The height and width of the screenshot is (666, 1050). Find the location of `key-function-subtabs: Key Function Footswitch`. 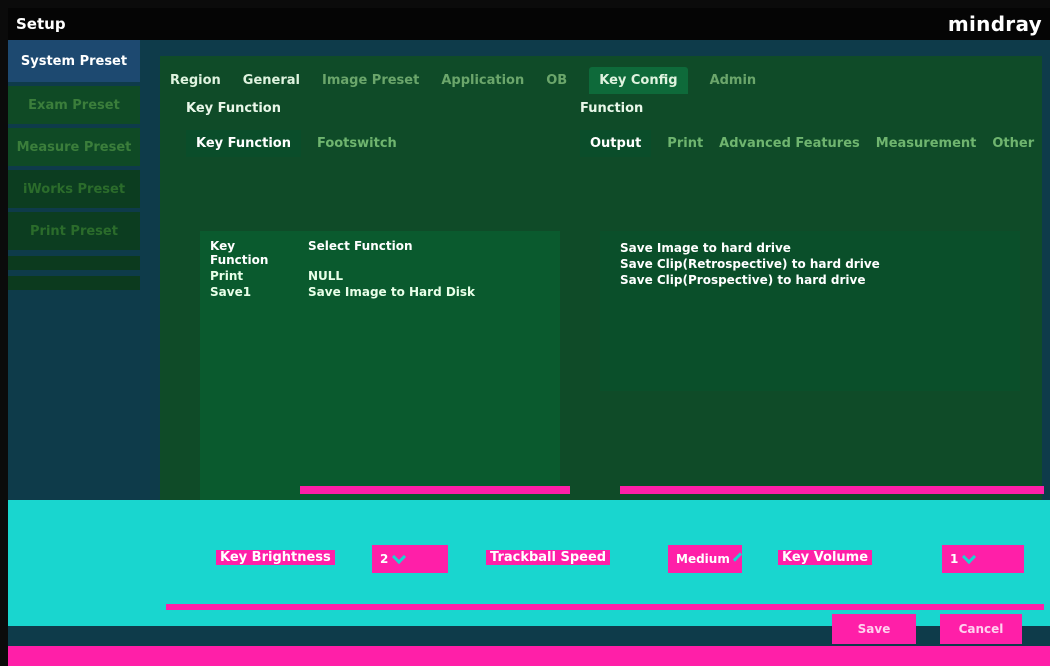

key-function-subtabs: Key Function Footswitch is located at coordinates (291, 143).